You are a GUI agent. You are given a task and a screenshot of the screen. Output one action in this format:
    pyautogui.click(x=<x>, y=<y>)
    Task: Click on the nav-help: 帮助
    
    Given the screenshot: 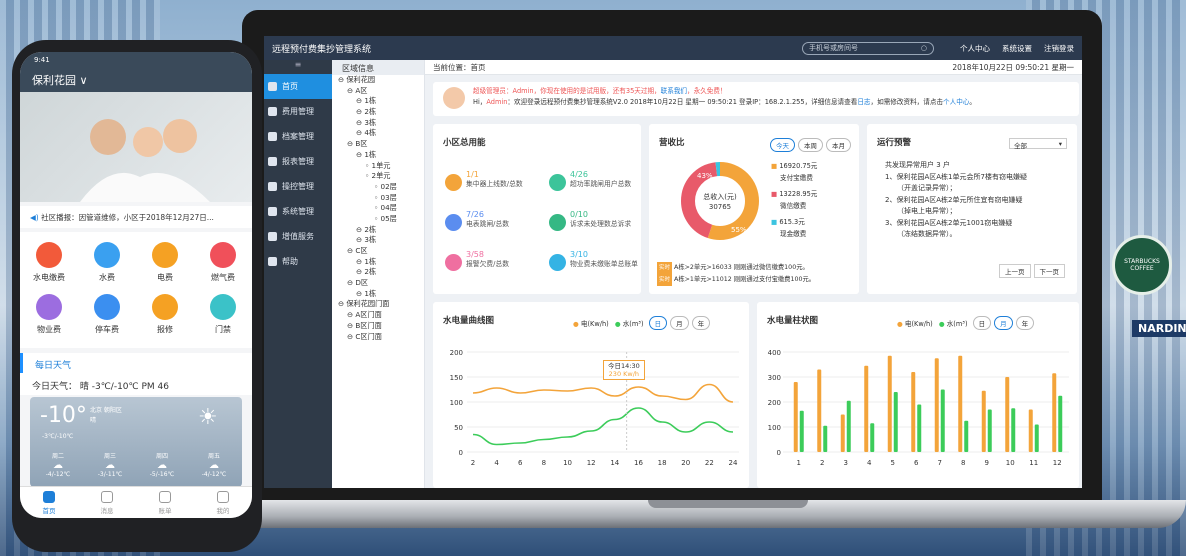 What is the action you would take?
    pyautogui.click(x=298, y=261)
    